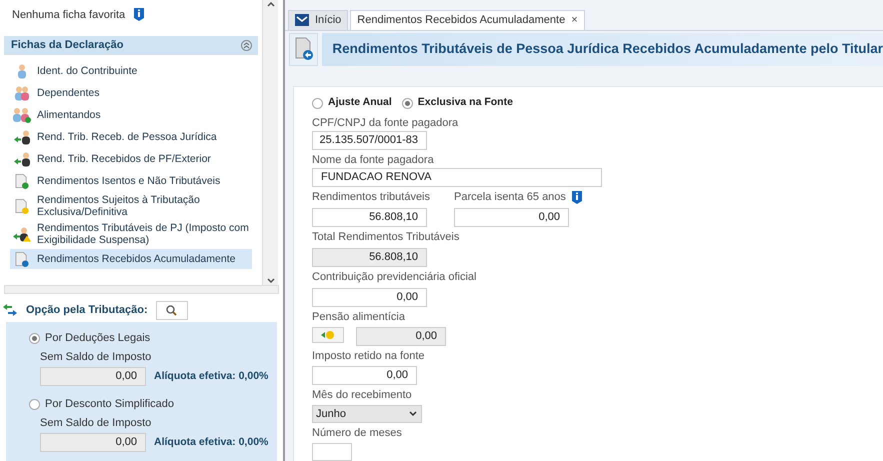 The width and height of the screenshot is (883, 461). Describe the element at coordinates (362, 395) in the screenshot. I see `field-label: Mês do recebimento` at that location.